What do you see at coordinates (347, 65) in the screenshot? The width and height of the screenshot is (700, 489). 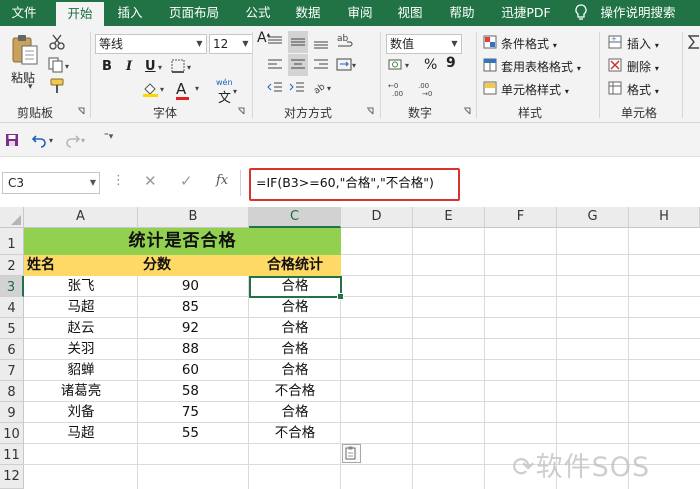 I see `merge-center-icon: ▾` at bounding box center [347, 65].